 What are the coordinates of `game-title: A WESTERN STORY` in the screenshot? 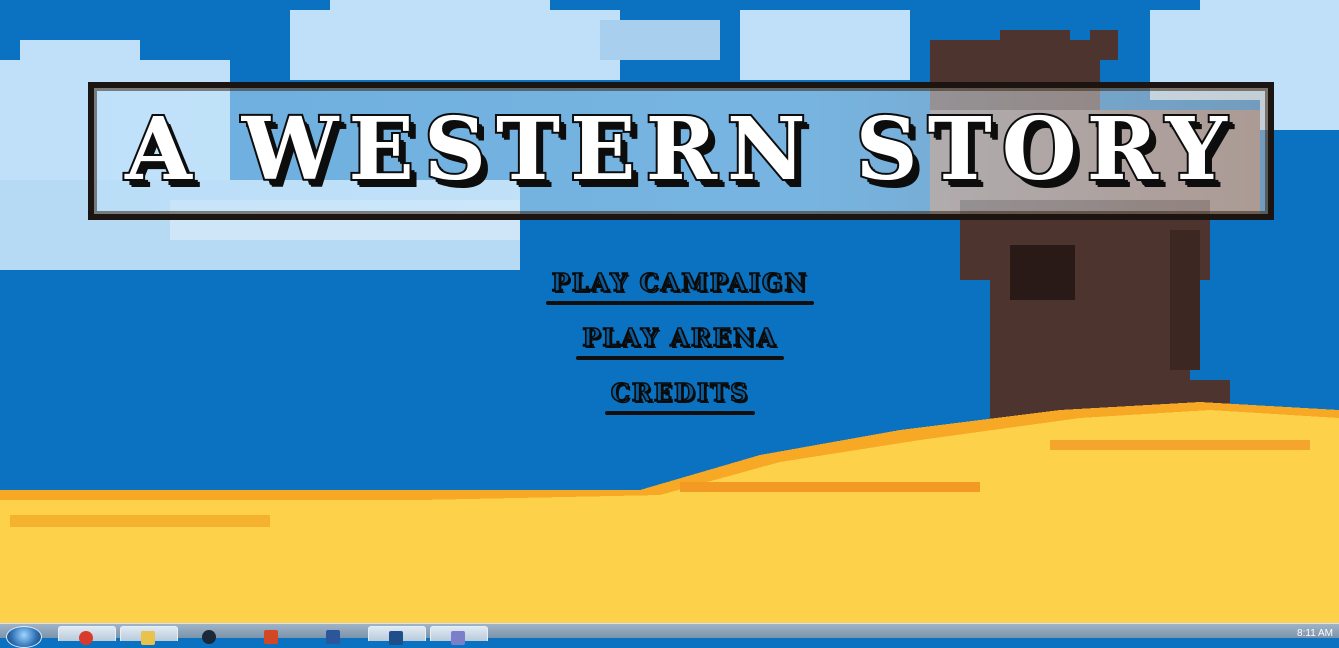 It's located at (680, 149).